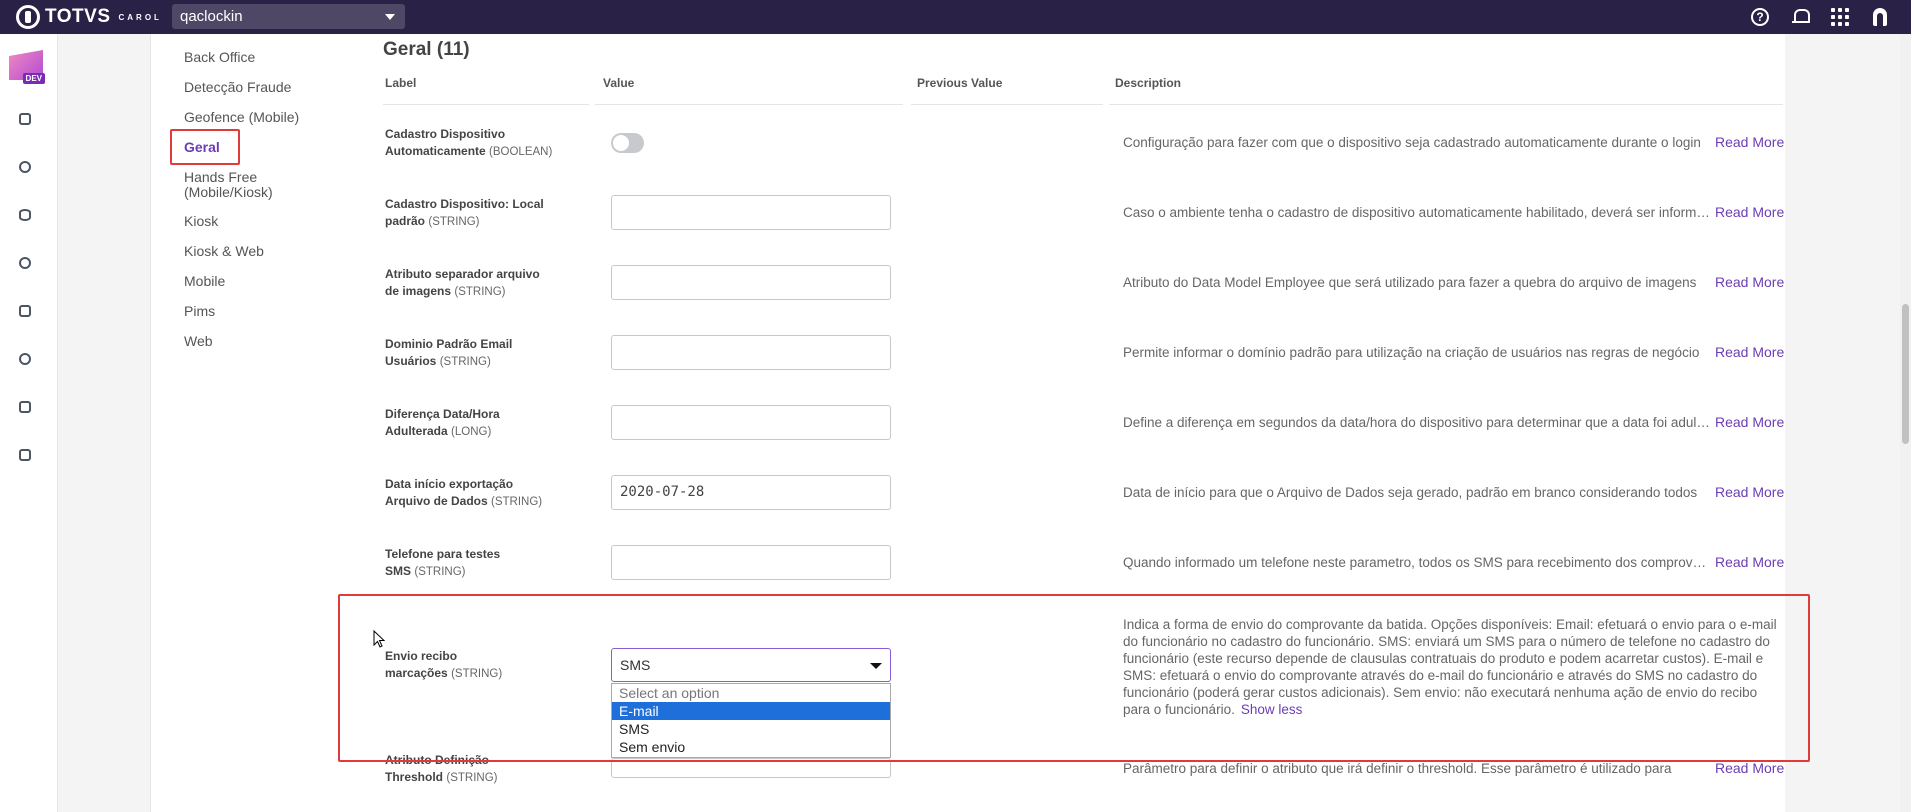 The height and width of the screenshot is (812, 1911). I want to click on nav-item-web: Web, so click(198, 341).